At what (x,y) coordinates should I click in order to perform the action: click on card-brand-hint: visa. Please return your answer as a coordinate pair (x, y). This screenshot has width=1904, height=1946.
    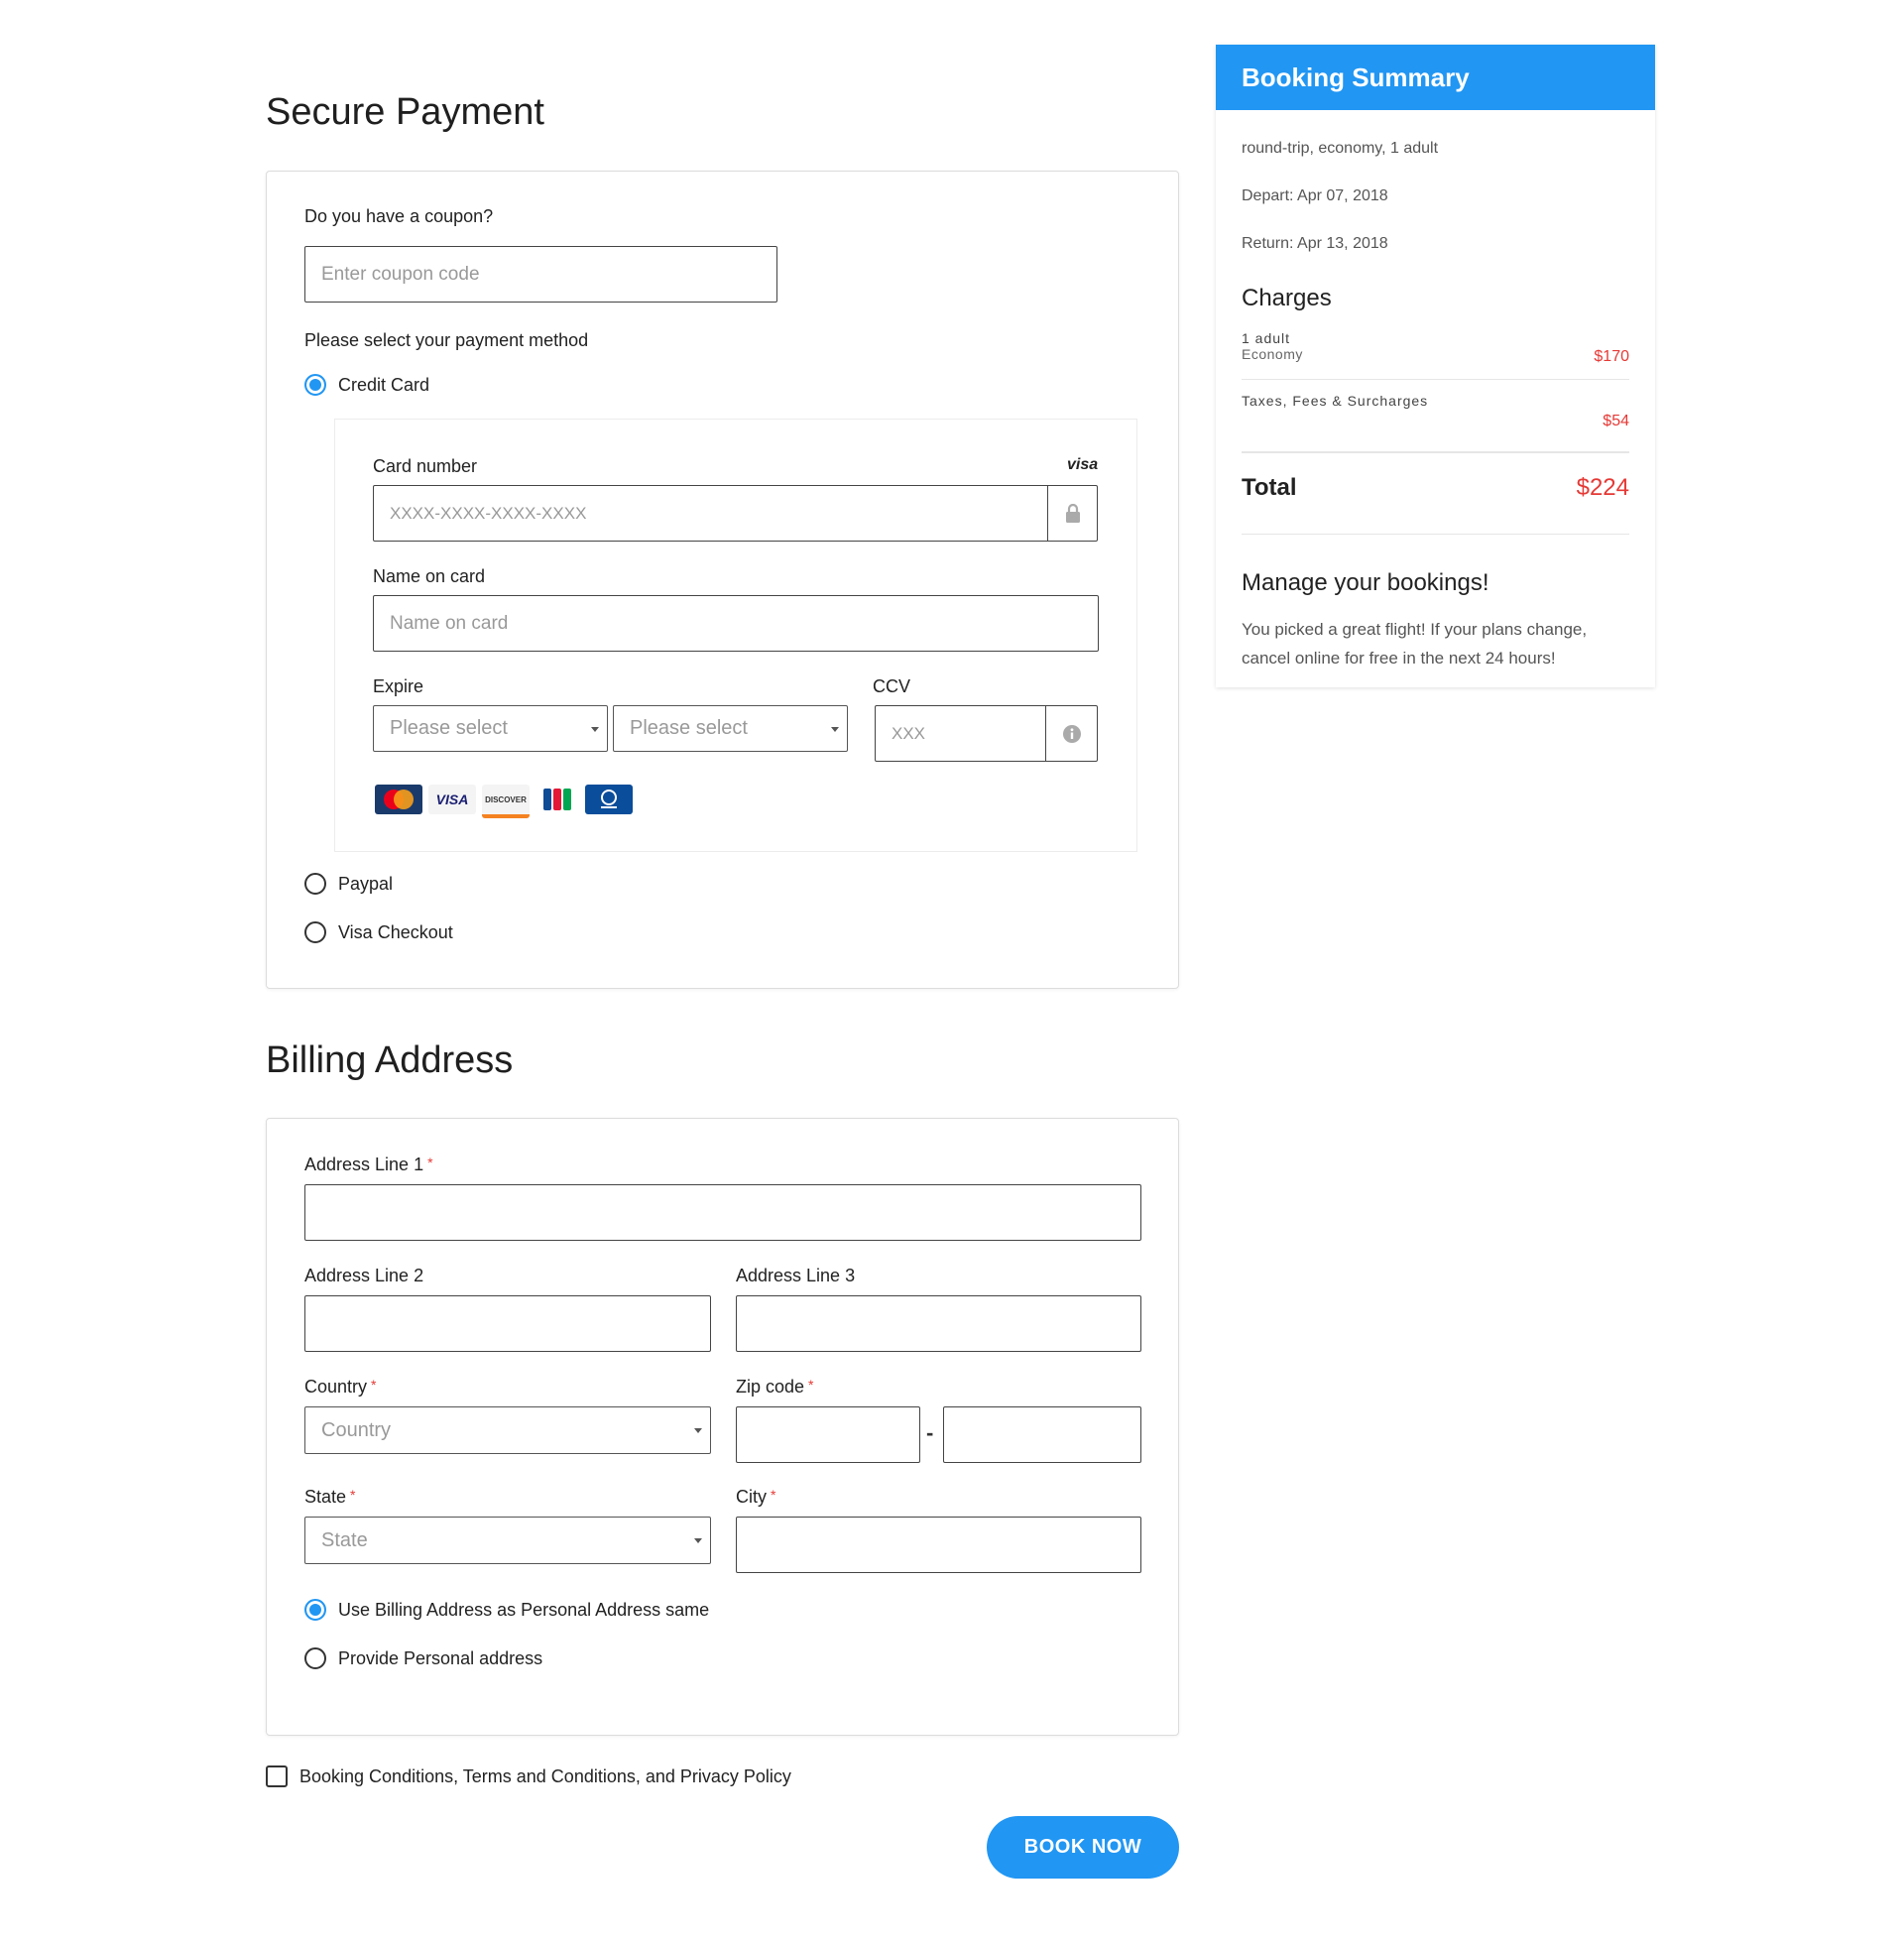
    Looking at the image, I should click on (1083, 464).